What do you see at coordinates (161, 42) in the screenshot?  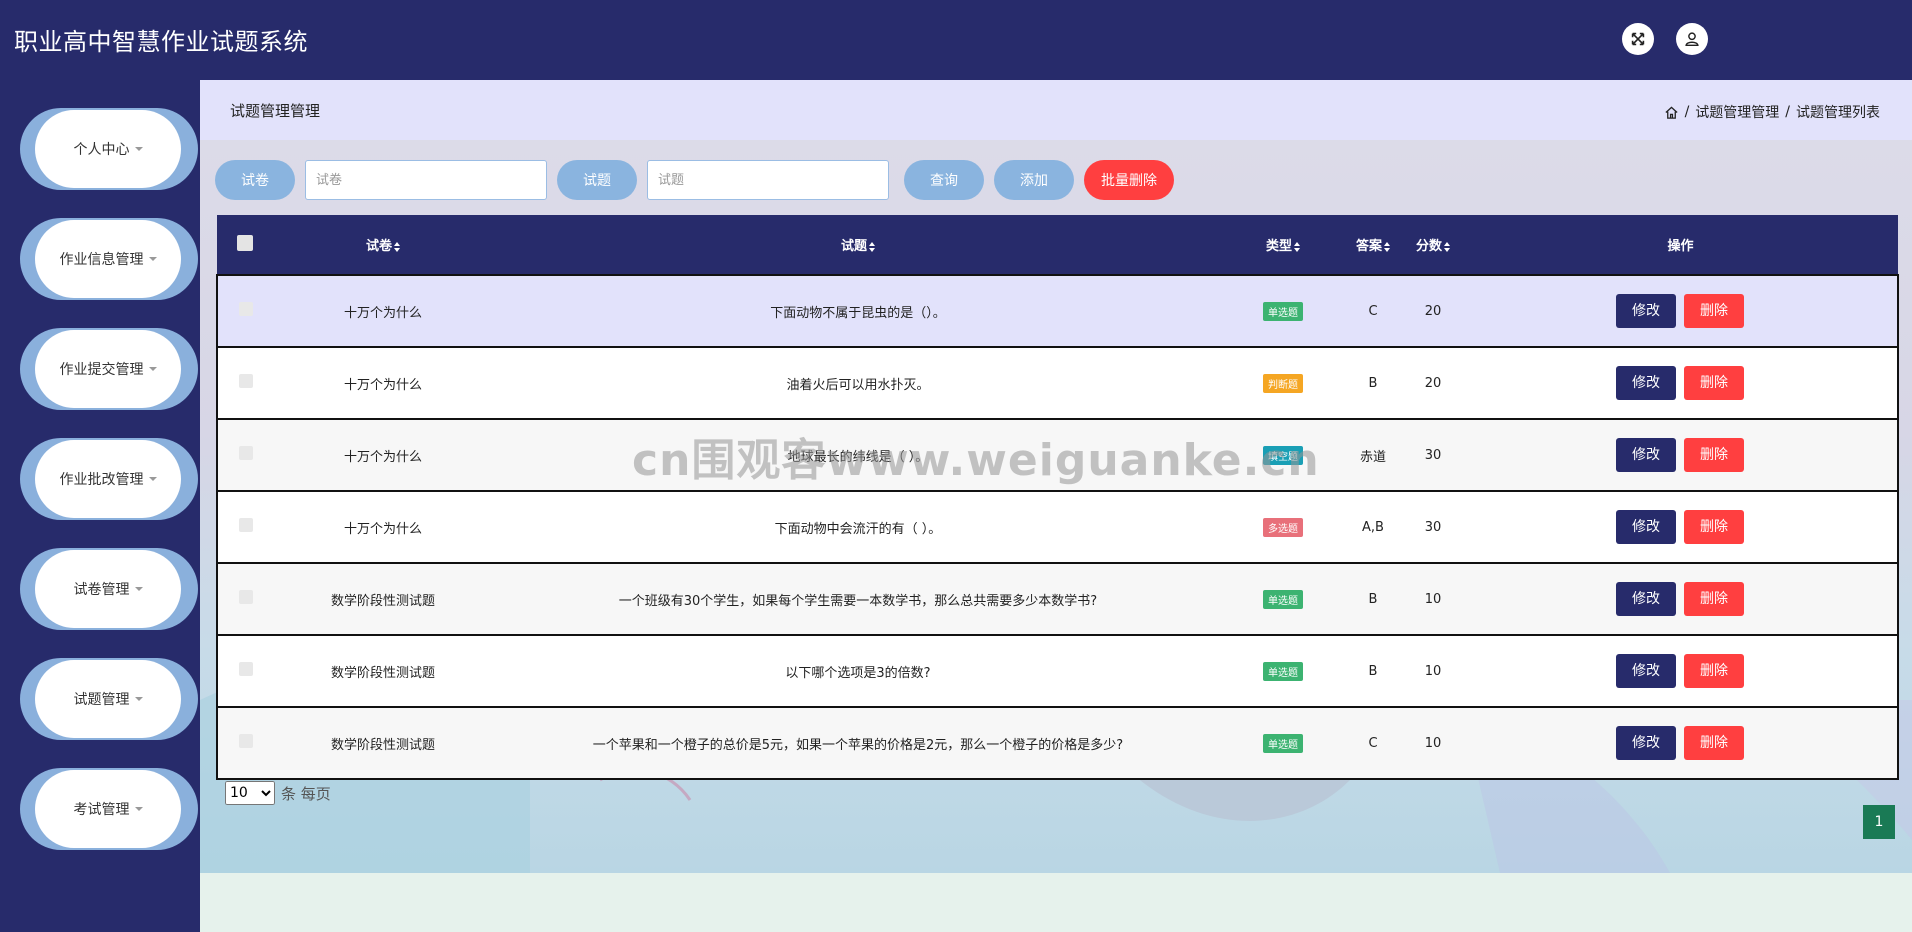 I see `app-title: 职业高中智慧作业试题系统` at bounding box center [161, 42].